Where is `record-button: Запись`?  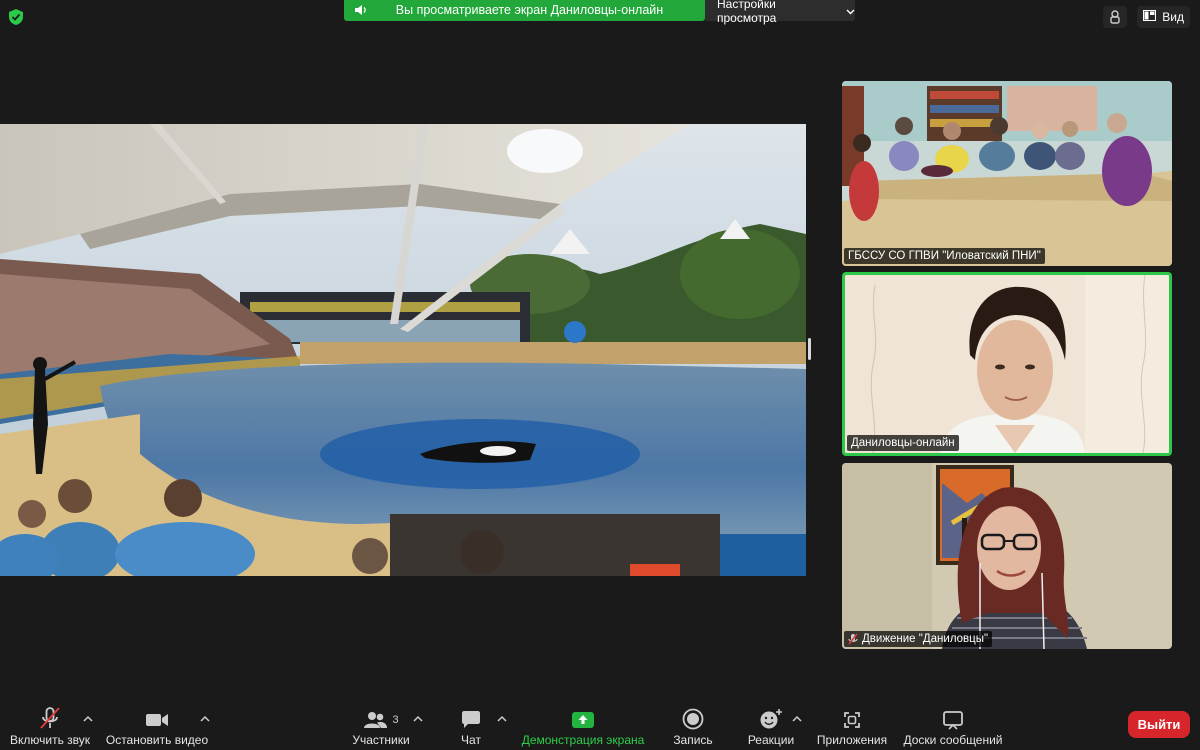
record-button: Запись is located at coordinates (693, 725).